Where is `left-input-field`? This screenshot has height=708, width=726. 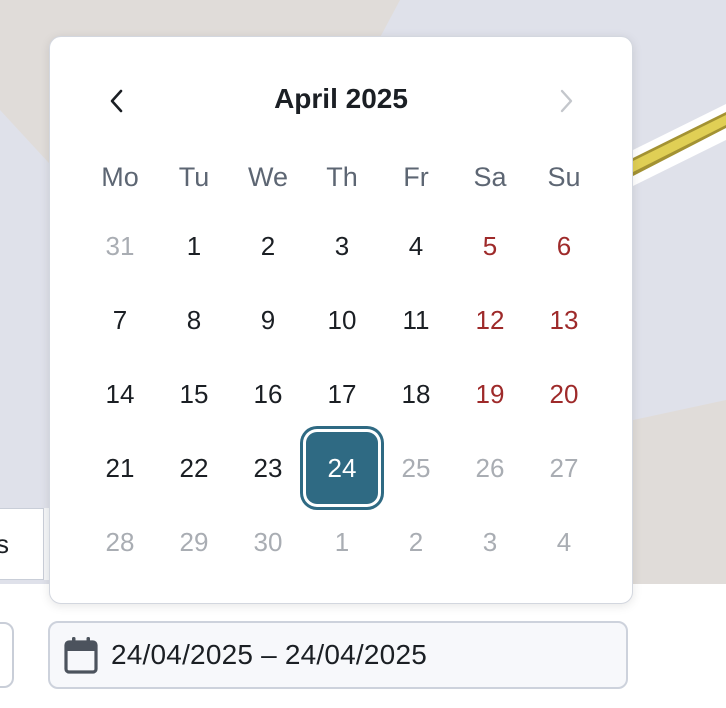
left-input-field is located at coordinates (7, 655).